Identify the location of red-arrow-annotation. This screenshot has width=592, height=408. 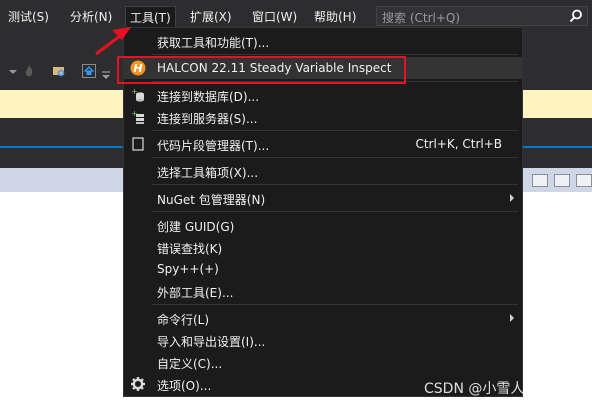
(113, 41).